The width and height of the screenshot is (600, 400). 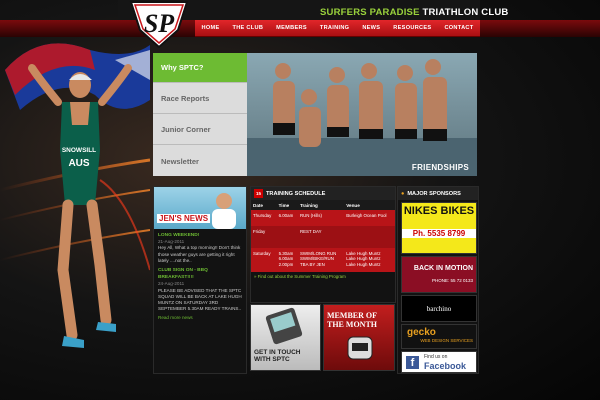 I want to click on nikes-bikes-phone: Ph. 5535 8799, so click(x=439, y=233).